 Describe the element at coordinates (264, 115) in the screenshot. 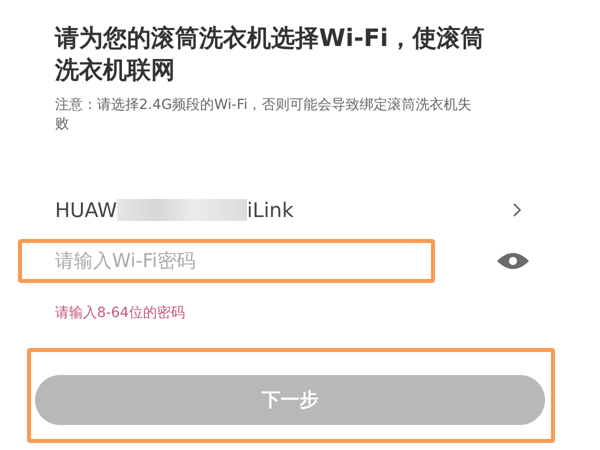

I see `notice-text: 注意：请选择2.4G频段的Wi-Fi，否则可能会导致绑定滚筒洗衣机失败` at that location.